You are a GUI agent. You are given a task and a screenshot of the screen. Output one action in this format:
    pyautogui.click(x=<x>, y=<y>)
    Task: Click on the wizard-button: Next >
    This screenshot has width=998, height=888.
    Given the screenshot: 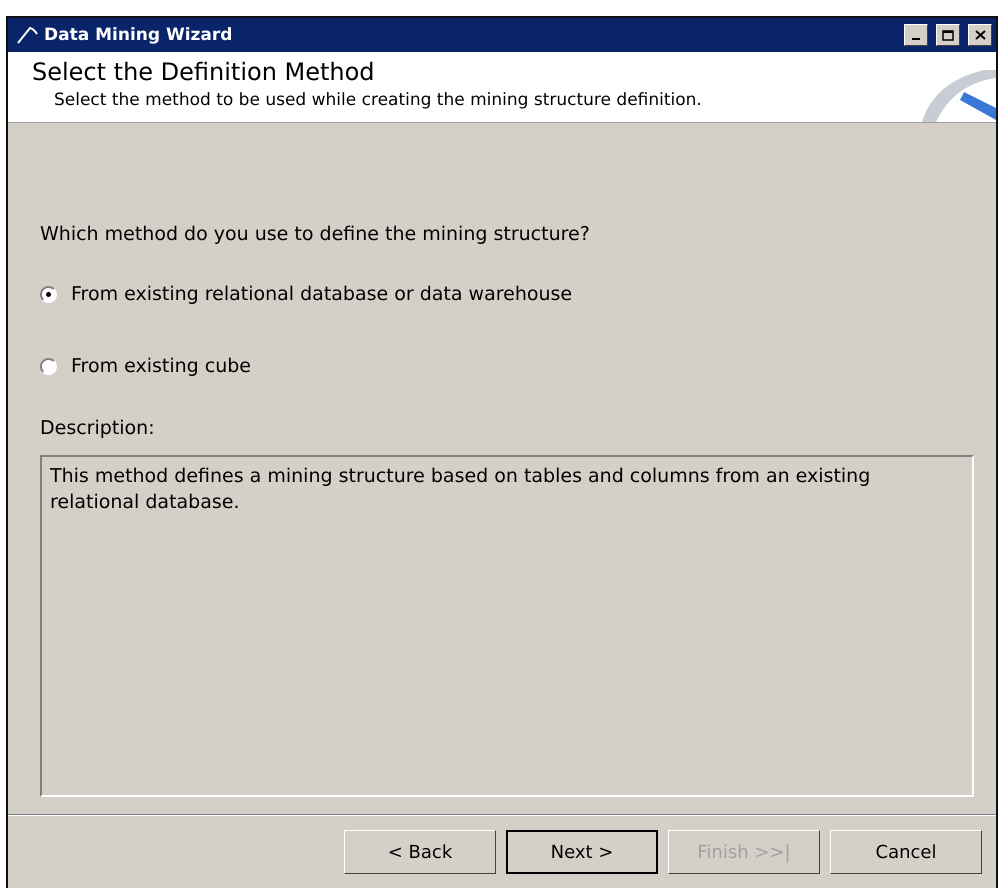 What is the action you would take?
    pyautogui.click(x=582, y=852)
    